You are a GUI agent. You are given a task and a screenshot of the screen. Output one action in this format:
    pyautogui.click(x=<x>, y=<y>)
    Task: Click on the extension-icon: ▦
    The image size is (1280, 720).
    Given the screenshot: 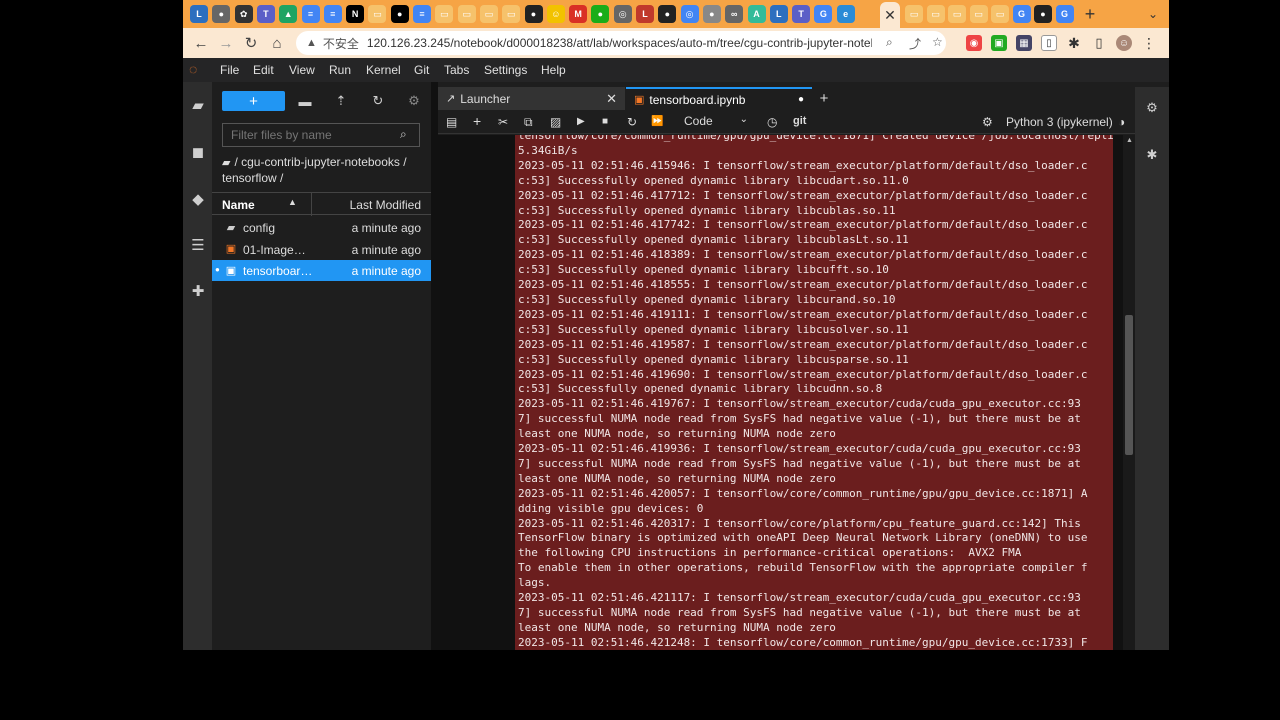 What is the action you would take?
    pyautogui.click(x=1024, y=43)
    